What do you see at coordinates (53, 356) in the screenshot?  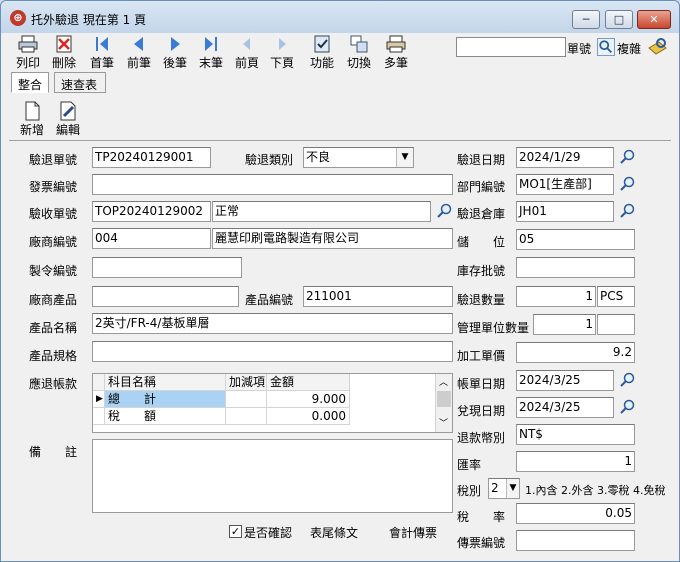 I see `product-spec-label: 產品規格` at bounding box center [53, 356].